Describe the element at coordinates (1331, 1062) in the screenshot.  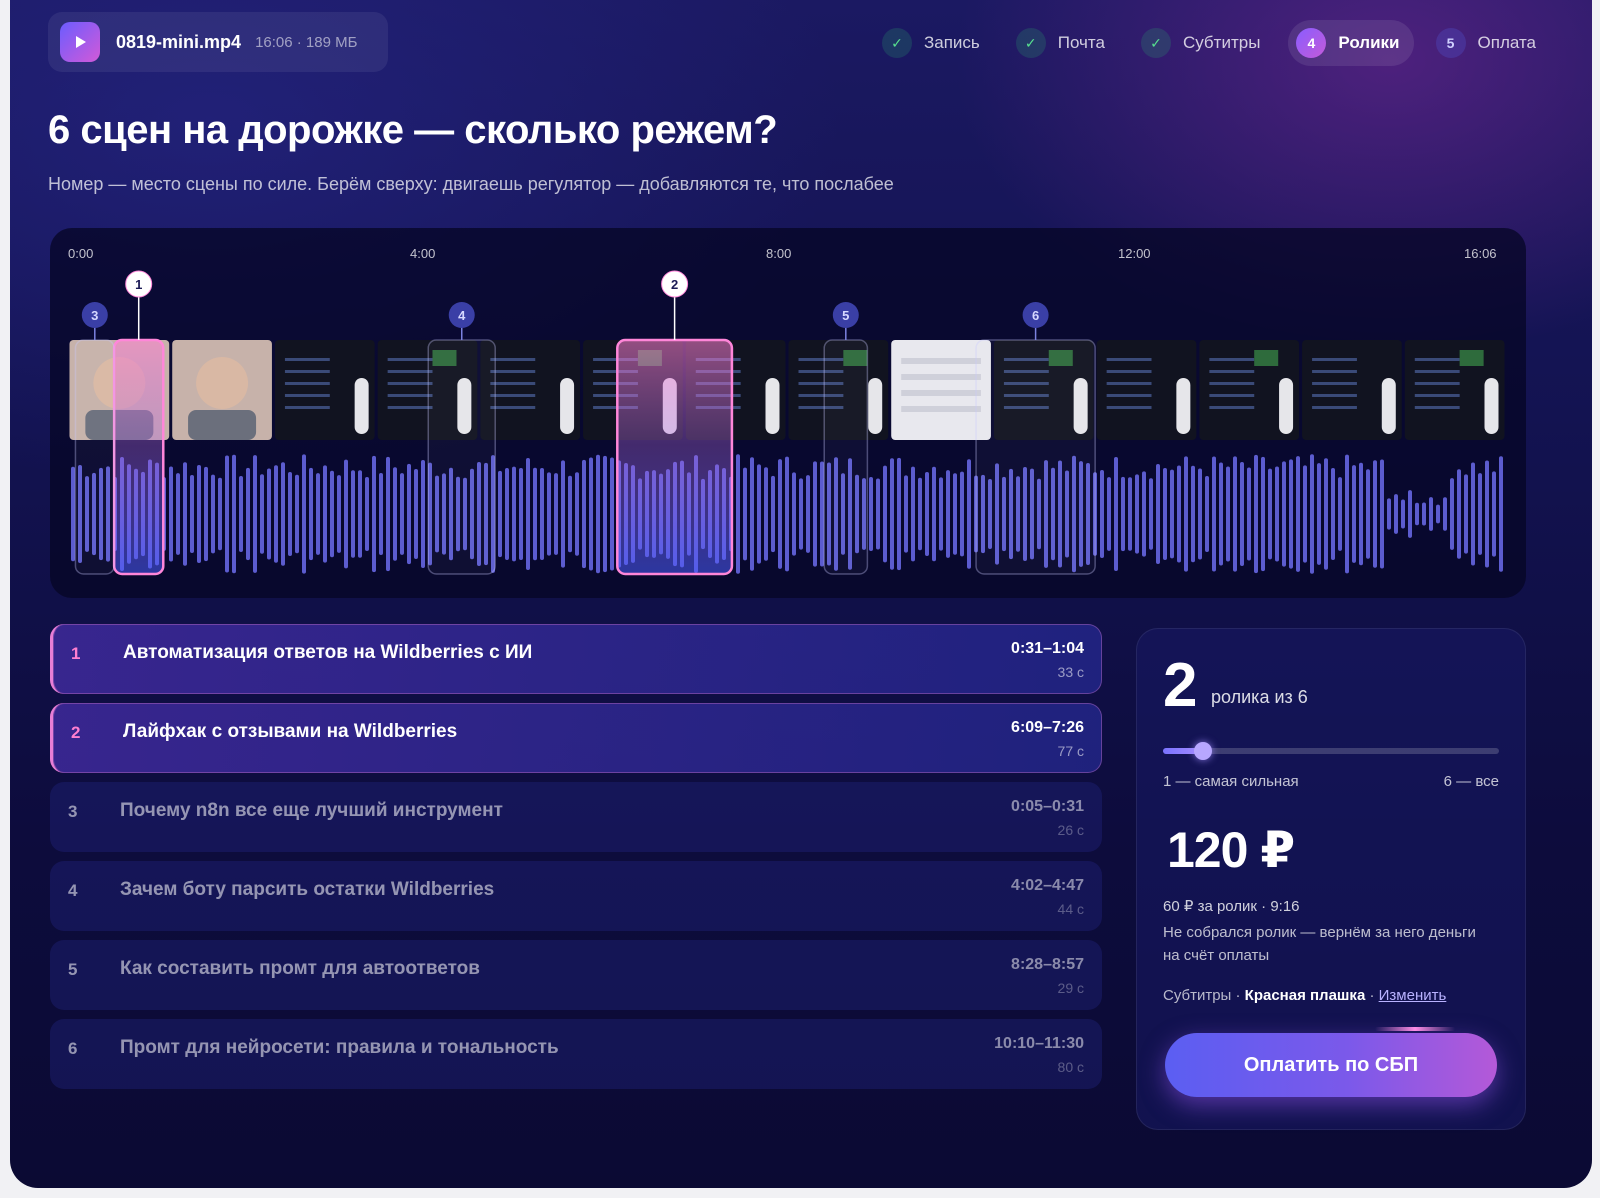
I see `pay-sbp-button: Оплатить по СБП` at that location.